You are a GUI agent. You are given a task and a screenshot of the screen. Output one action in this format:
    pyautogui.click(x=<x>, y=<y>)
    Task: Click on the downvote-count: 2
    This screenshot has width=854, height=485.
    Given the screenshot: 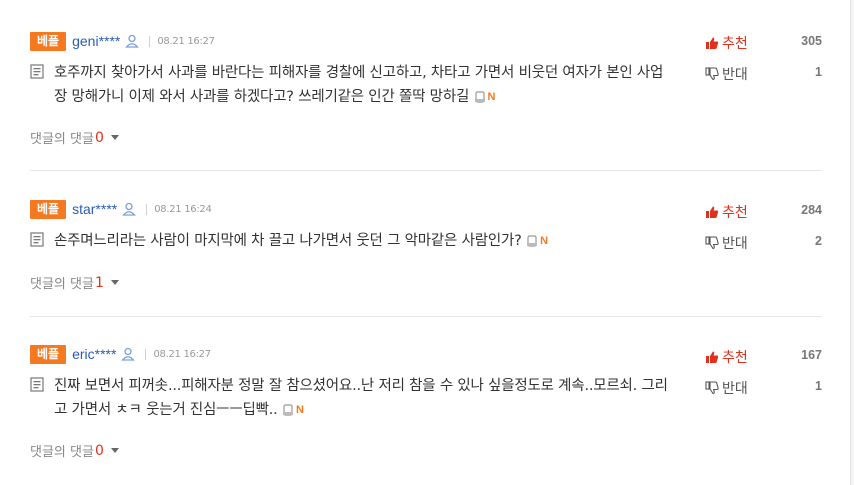 What is the action you would take?
    pyautogui.click(x=818, y=241)
    